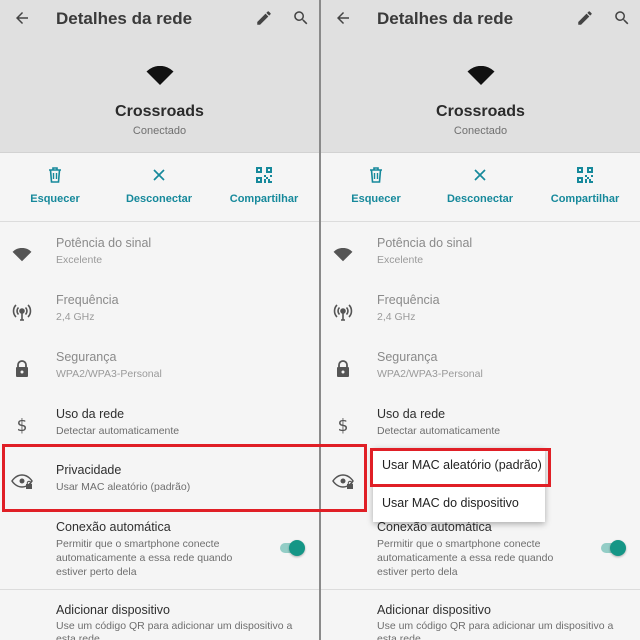 The width and height of the screenshot is (640, 640). I want to click on menu-item-device-mac: Usar MAC do dispositivo, so click(459, 504).